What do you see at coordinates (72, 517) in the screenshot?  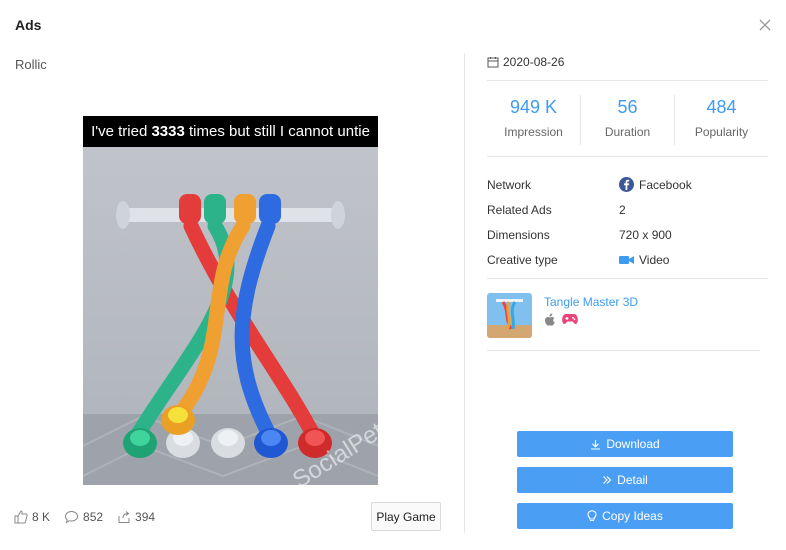 I see `comment-icon` at bounding box center [72, 517].